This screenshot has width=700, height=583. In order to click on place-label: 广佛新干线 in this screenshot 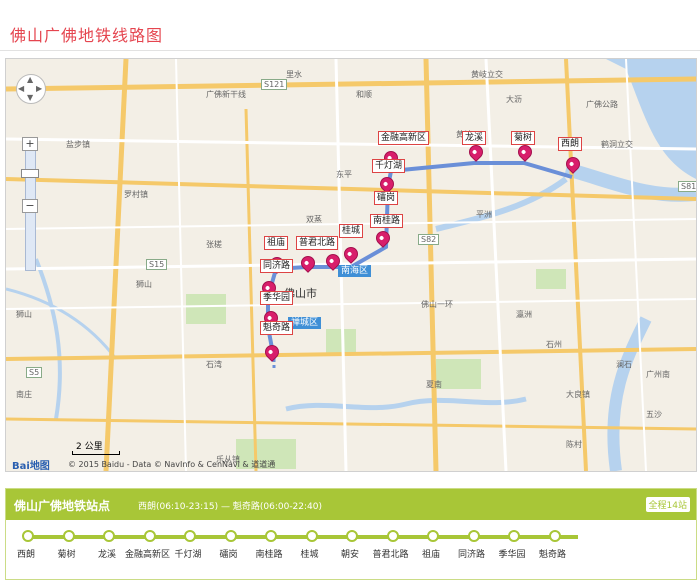, I will do `click(226, 94)`.